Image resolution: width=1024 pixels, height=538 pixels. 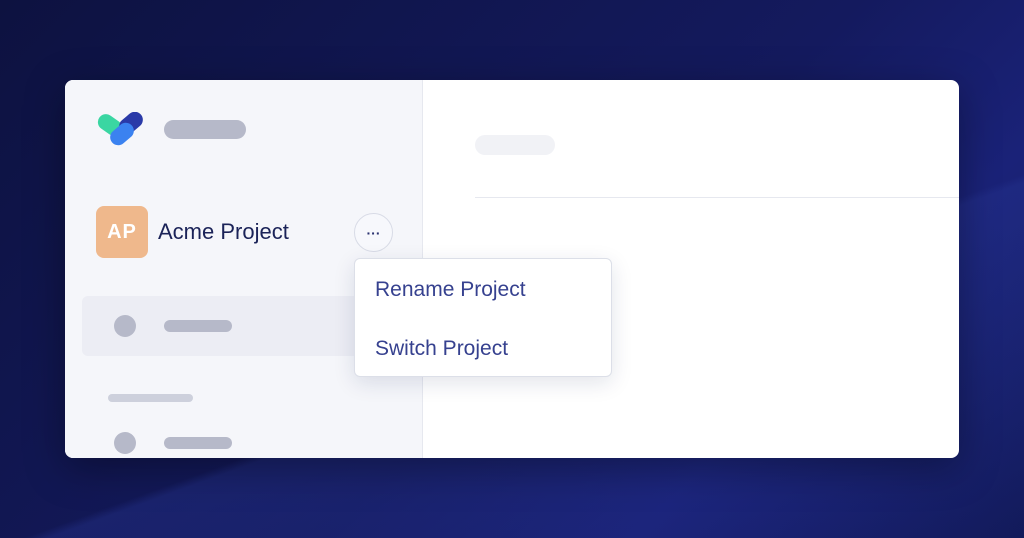 I want to click on project-avatar: AP, so click(x=122, y=232).